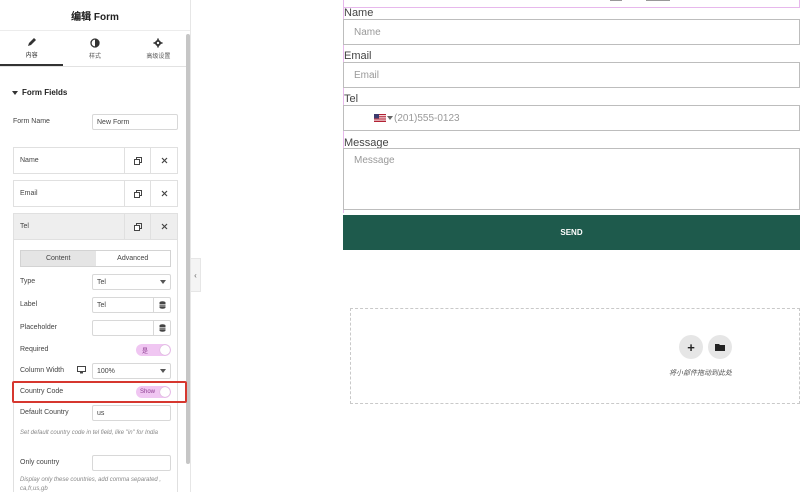 Image resolution: width=800 pixels, height=492 pixels. I want to click on preview-tel-placeholder: (201)555-0123, so click(427, 118).